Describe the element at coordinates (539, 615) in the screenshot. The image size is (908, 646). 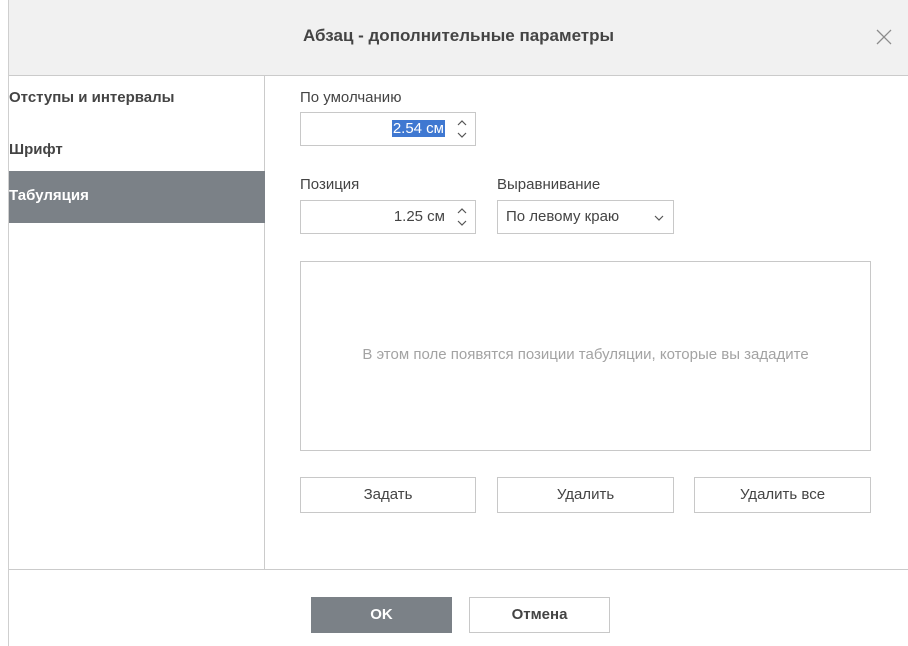
I see `cancel-button: Отмена` at that location.